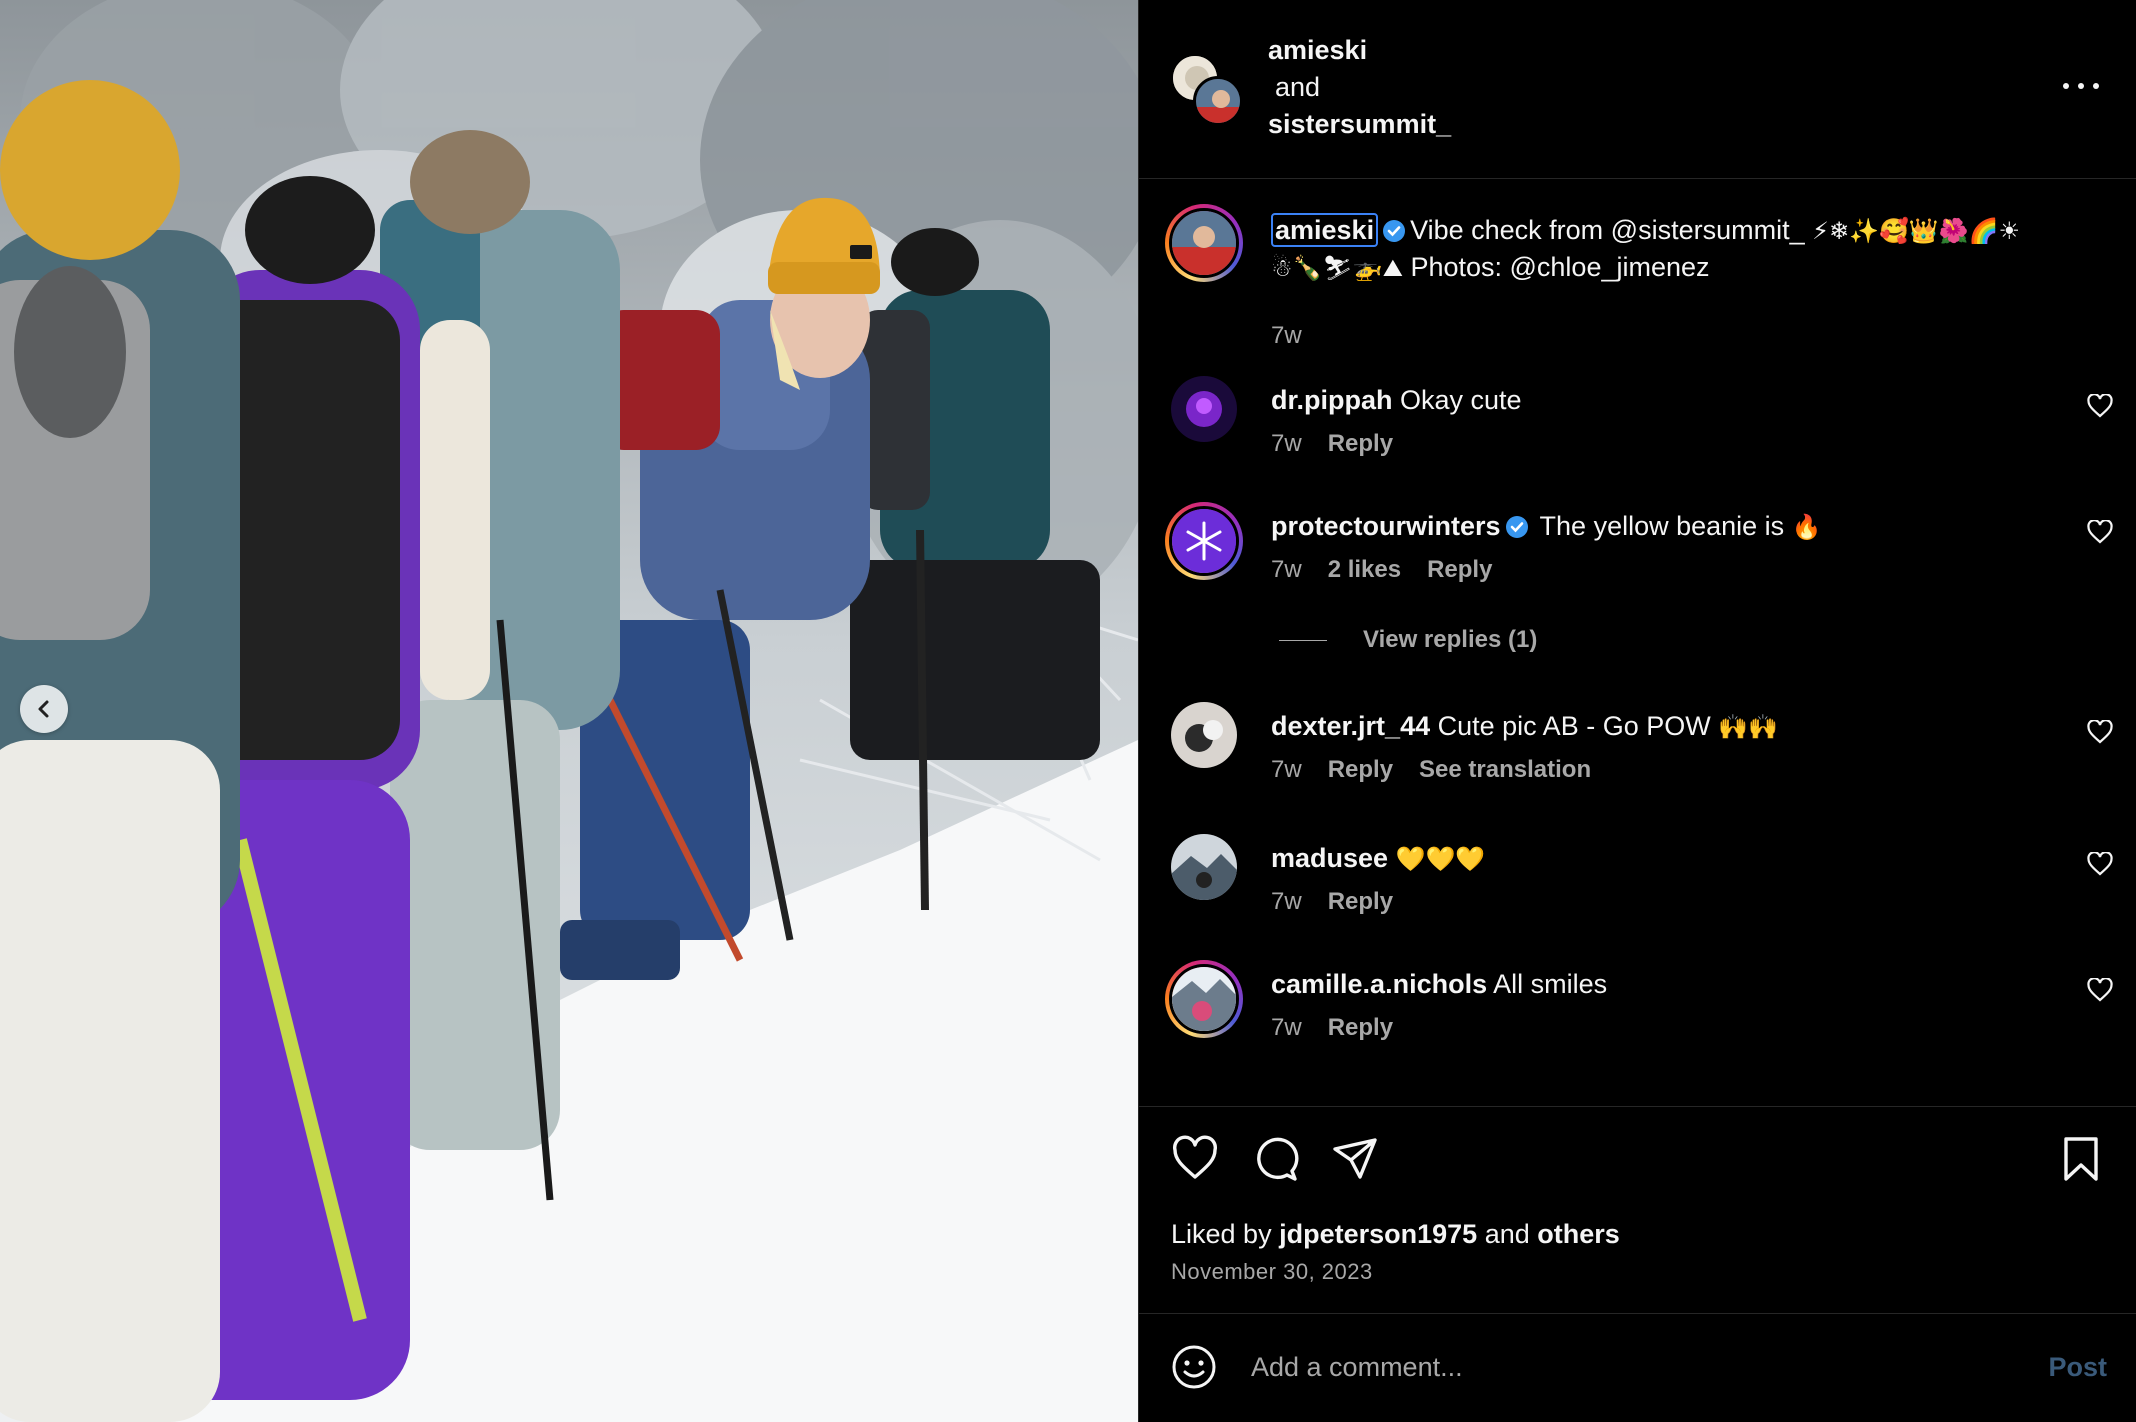  What do you see at coordinates (1378, 1234) in the screenshot?
I see `liked-user-link: jdpeterson1975` at bounding box center [1378, 1234].